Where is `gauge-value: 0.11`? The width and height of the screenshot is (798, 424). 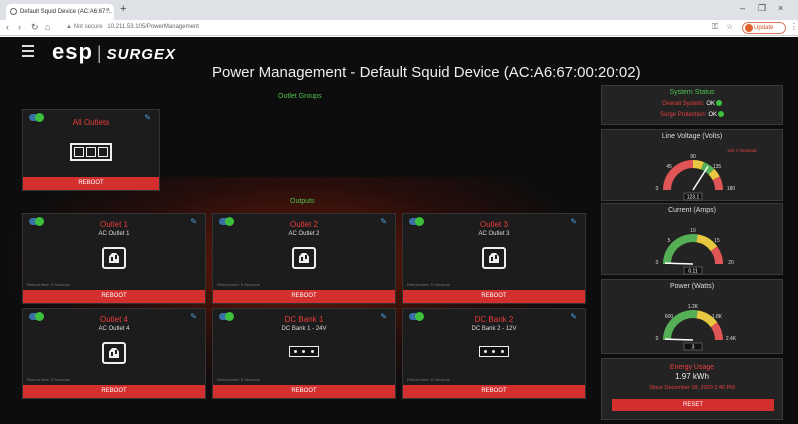
gauge-value: 0.11 is located at coordinates (693, 272).